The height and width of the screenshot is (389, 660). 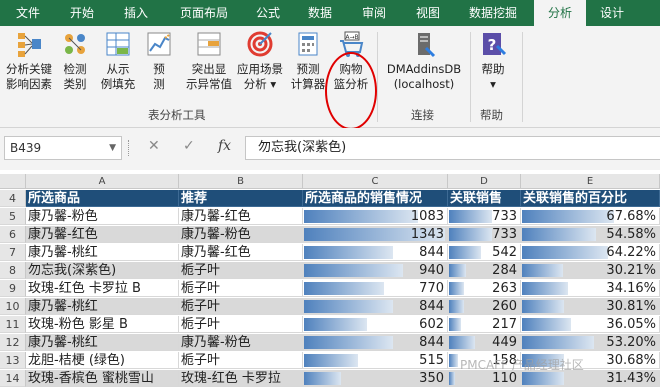 I want to click on cell-sales: 1343, so click(x=375, y=234).